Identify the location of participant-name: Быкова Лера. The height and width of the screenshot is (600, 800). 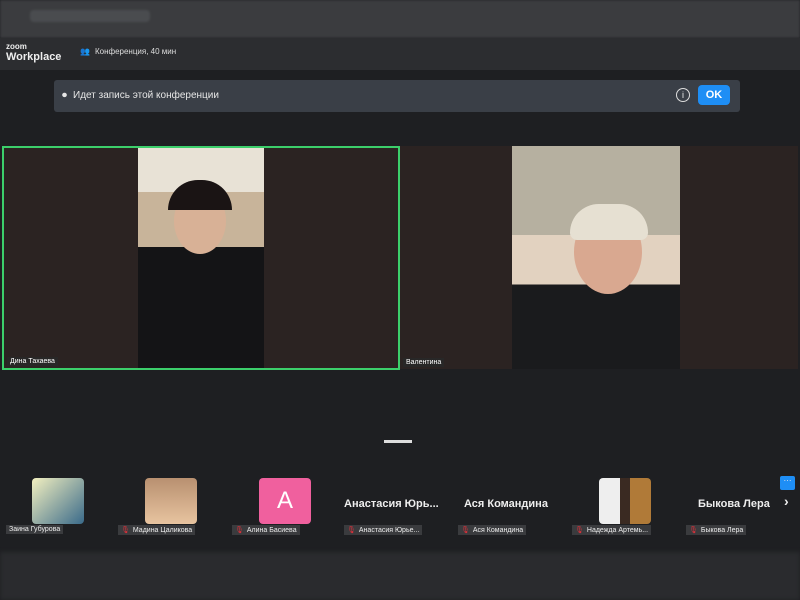
(722, 530).